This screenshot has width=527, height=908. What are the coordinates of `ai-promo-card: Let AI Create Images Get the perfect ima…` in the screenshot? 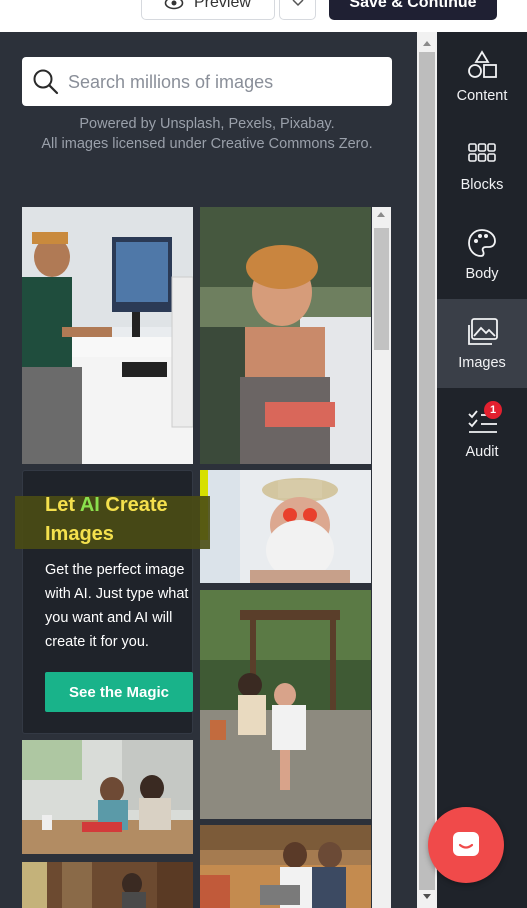 It's located at (112, 602).